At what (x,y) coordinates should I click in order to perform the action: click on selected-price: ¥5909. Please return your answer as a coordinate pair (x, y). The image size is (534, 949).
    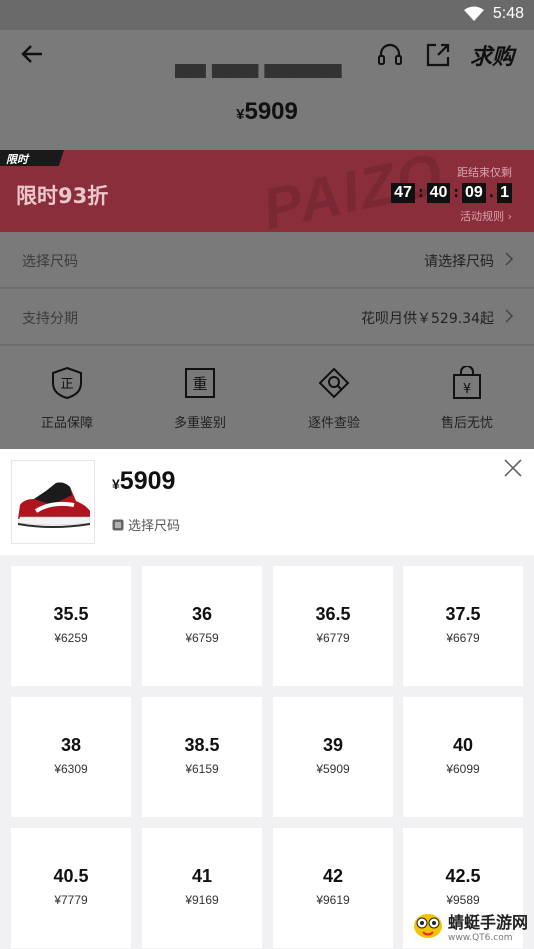
    Looking at the image, I should click on (144, 481).